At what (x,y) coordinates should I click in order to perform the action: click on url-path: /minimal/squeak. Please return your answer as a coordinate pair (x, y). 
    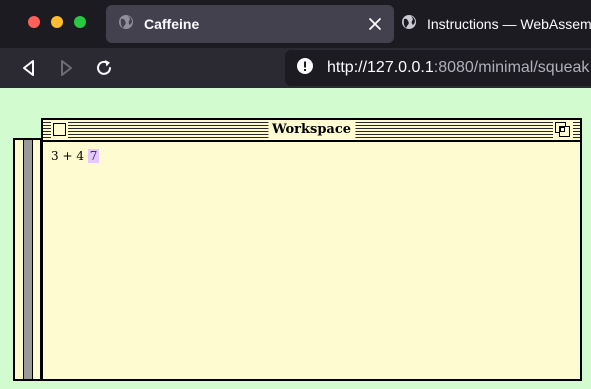
    Looking at the image, I should click on (531, 67).